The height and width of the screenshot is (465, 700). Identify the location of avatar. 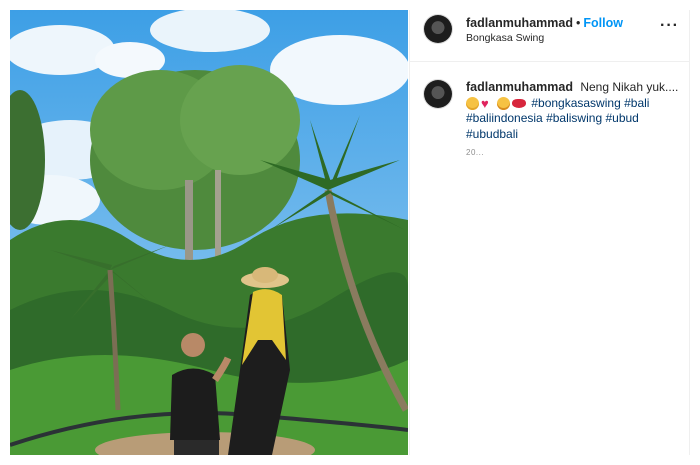
(438, 29).